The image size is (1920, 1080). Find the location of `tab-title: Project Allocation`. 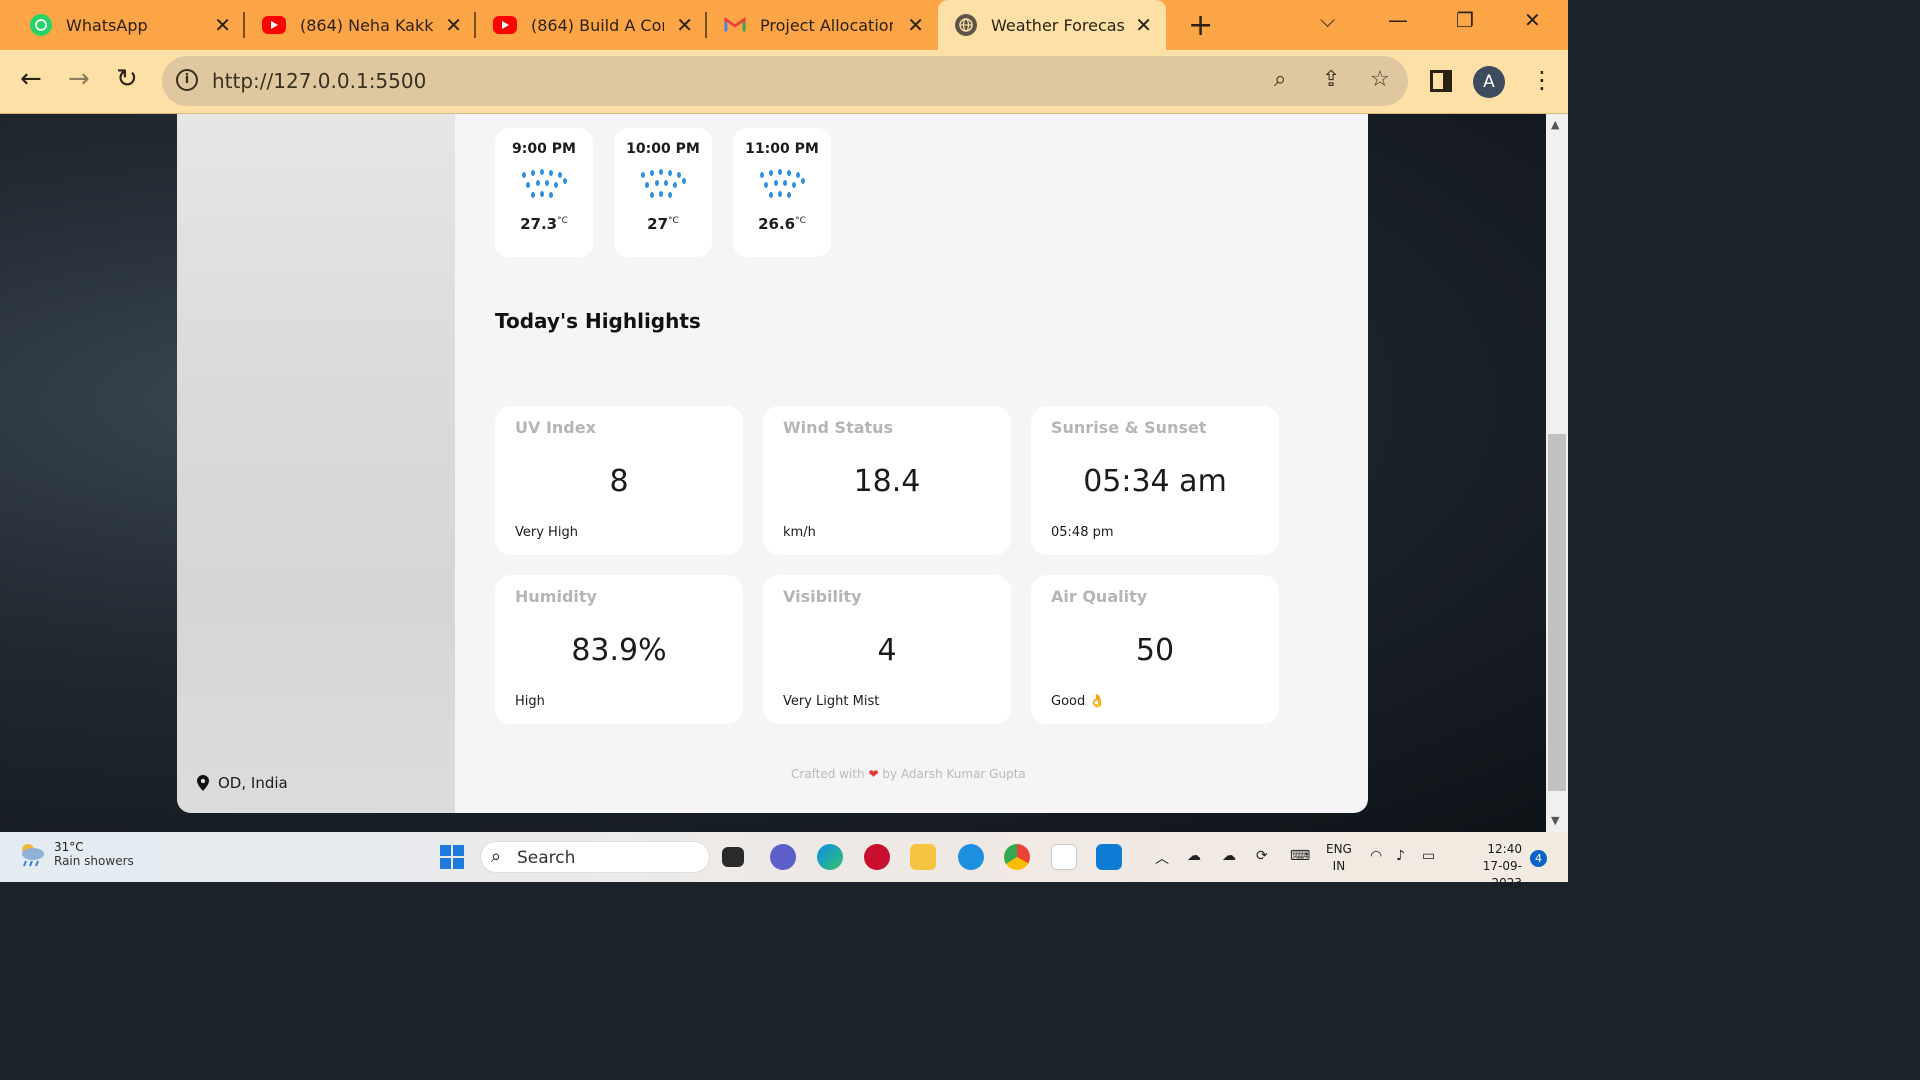

tab-title: Project Allocation is located at coordinates (826, 25).